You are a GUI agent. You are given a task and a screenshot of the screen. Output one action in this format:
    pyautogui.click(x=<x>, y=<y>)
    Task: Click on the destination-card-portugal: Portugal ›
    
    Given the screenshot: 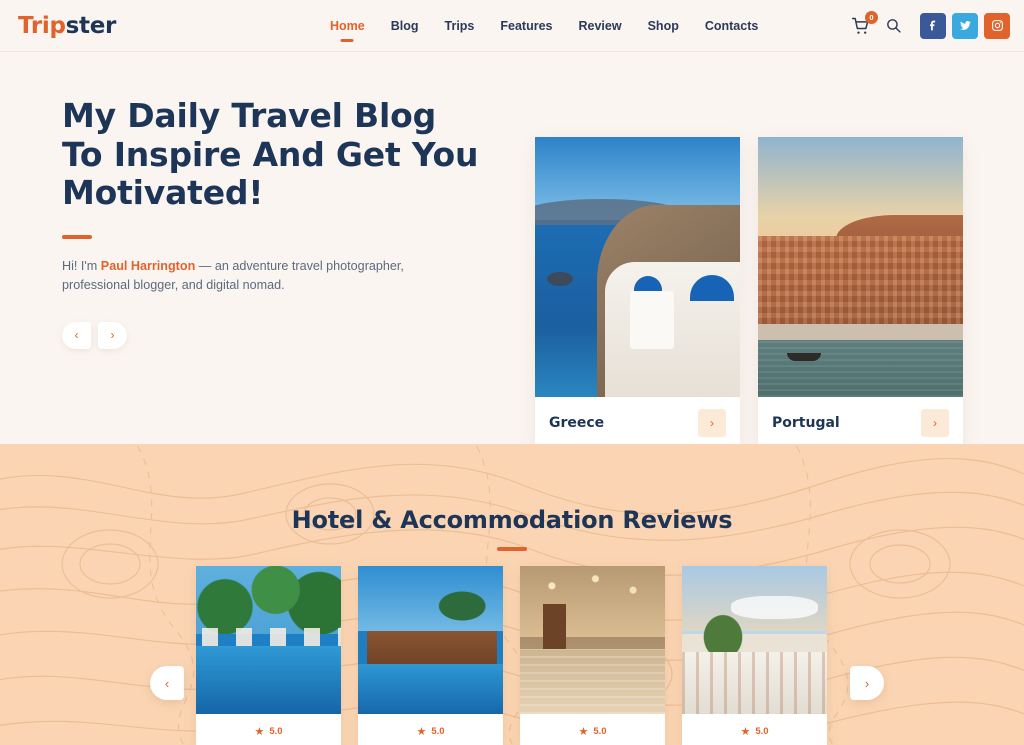 What is the action you would take?
    pyautogui.click(x=860, y=290)
    